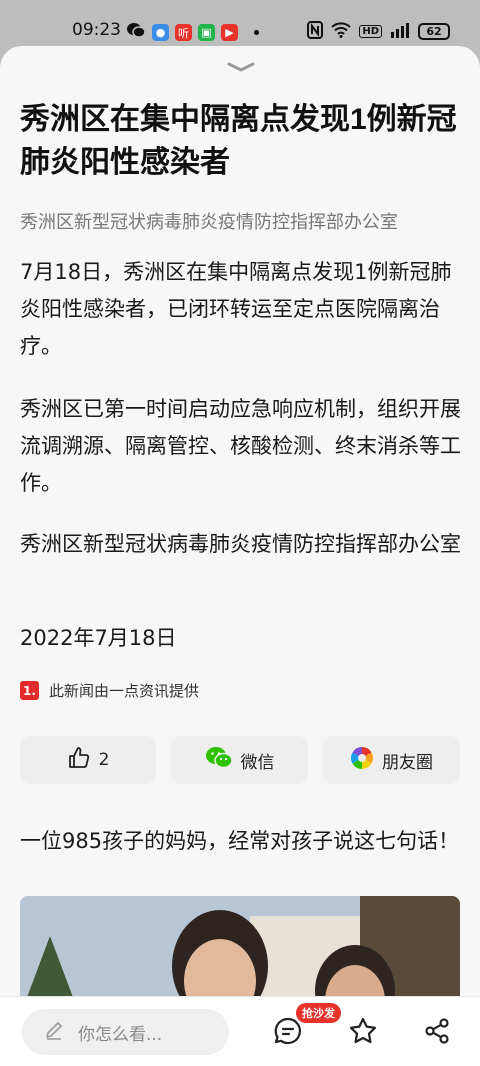 This screenshot has height=1066, width=480. Describe the element at coordinates (370, 31) in the screenshot. I see `hd-icon: HD` at that location.